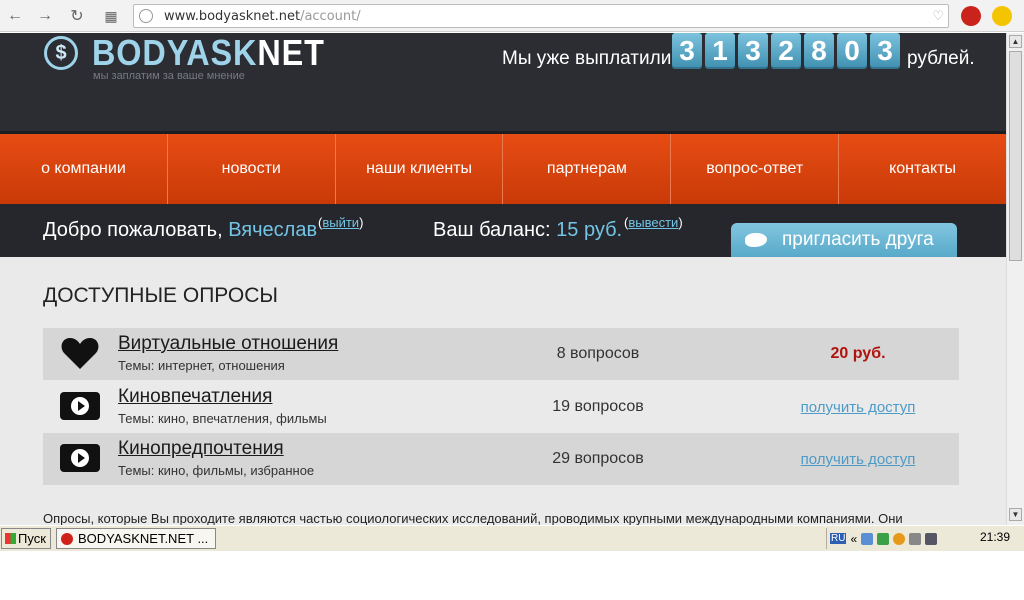  I want to click on survey-question-count: 29 вопросов, so click(598, 458).